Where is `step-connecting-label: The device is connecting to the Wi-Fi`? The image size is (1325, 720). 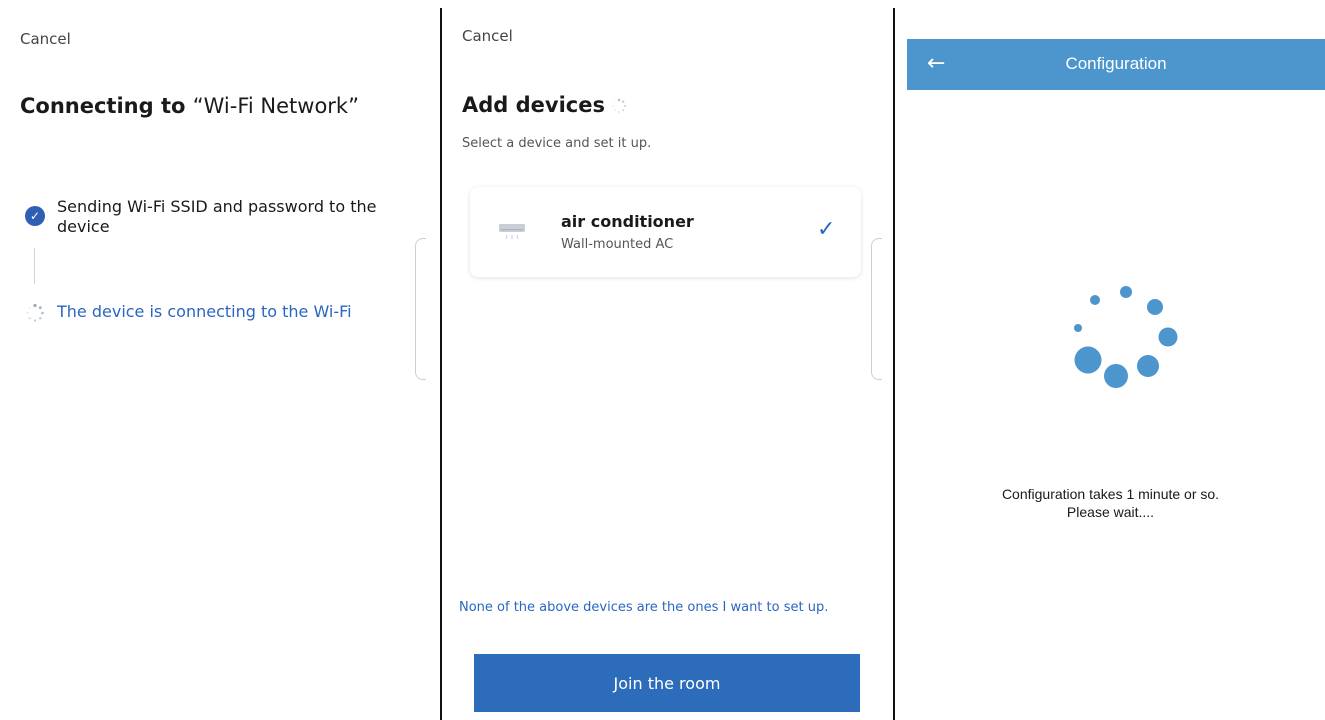 step-connecting-label: The device is connecting to the Wi-Fi is located at coordinates (204, 311).